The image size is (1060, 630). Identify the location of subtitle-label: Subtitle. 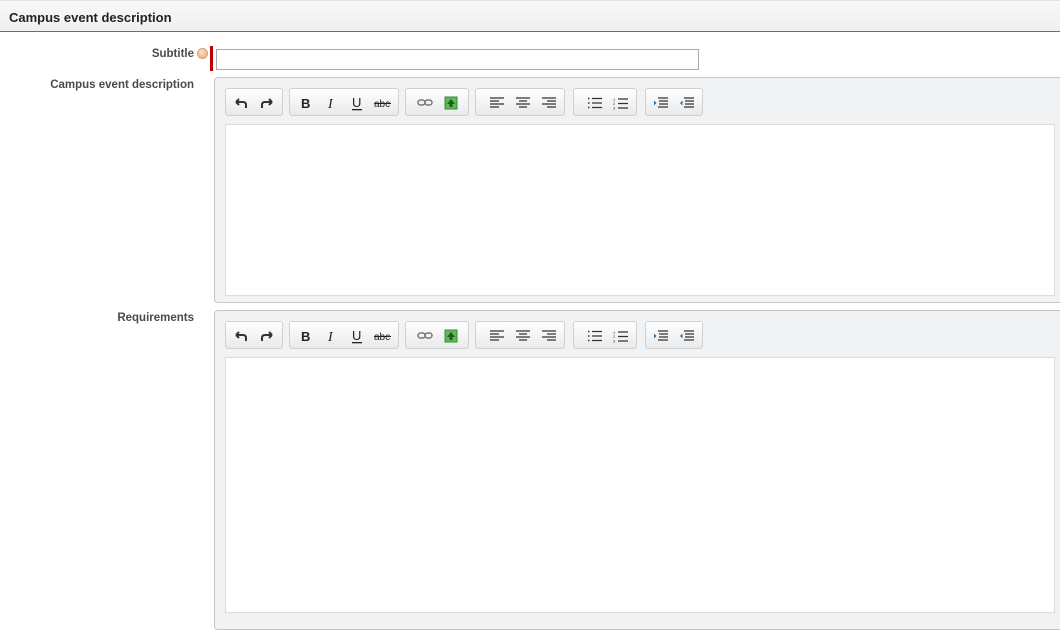
(172, 54).